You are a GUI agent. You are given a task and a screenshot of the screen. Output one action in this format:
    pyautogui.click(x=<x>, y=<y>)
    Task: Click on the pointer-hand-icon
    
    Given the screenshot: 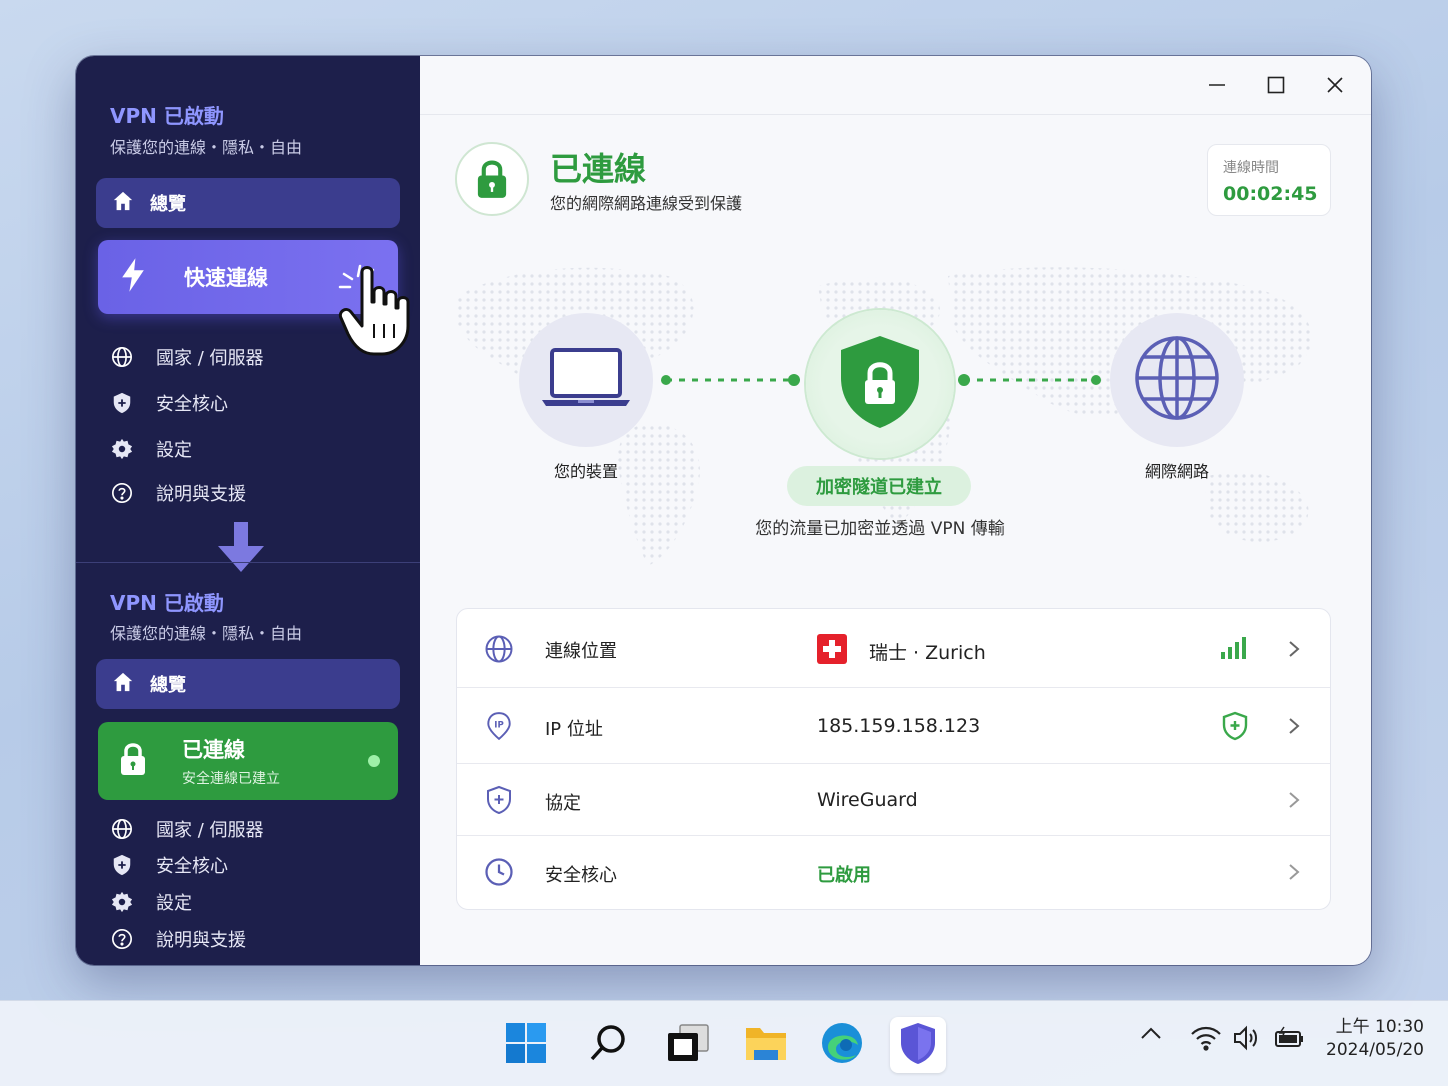 What is the action you would take?
    pyautogui.click(x=376, y=312)
    